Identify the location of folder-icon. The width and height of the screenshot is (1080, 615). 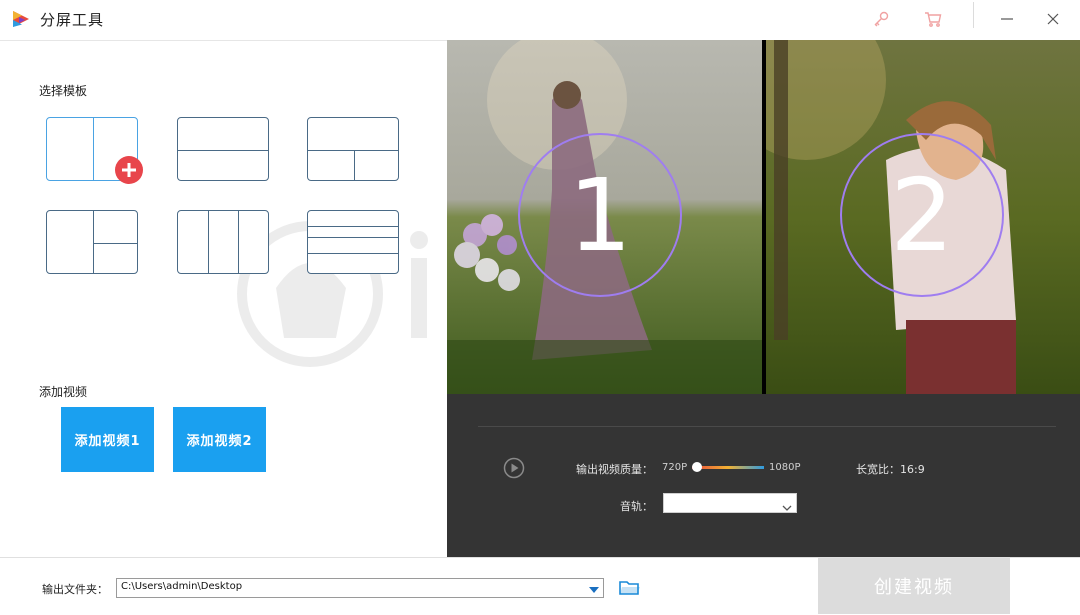
(630, 588).